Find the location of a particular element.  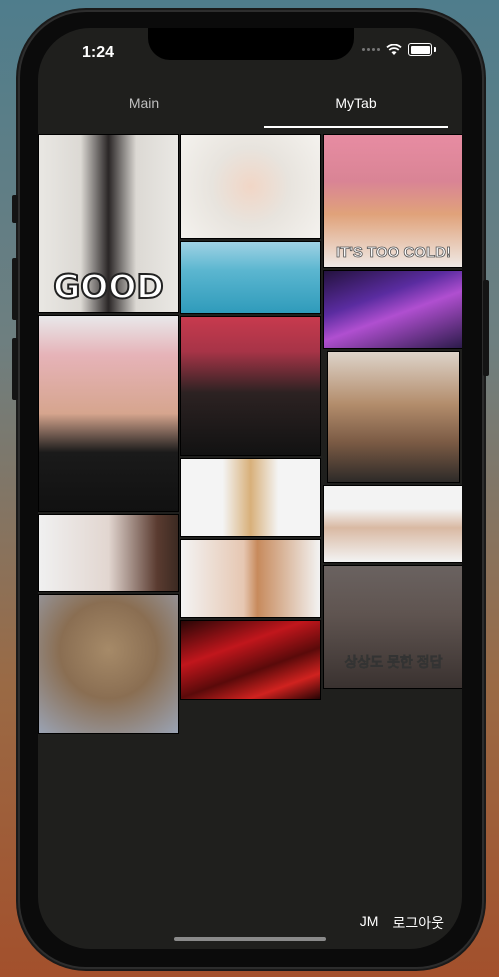

gif-caption: 상상도 못한 정답 is located at coordinates (393, 662).